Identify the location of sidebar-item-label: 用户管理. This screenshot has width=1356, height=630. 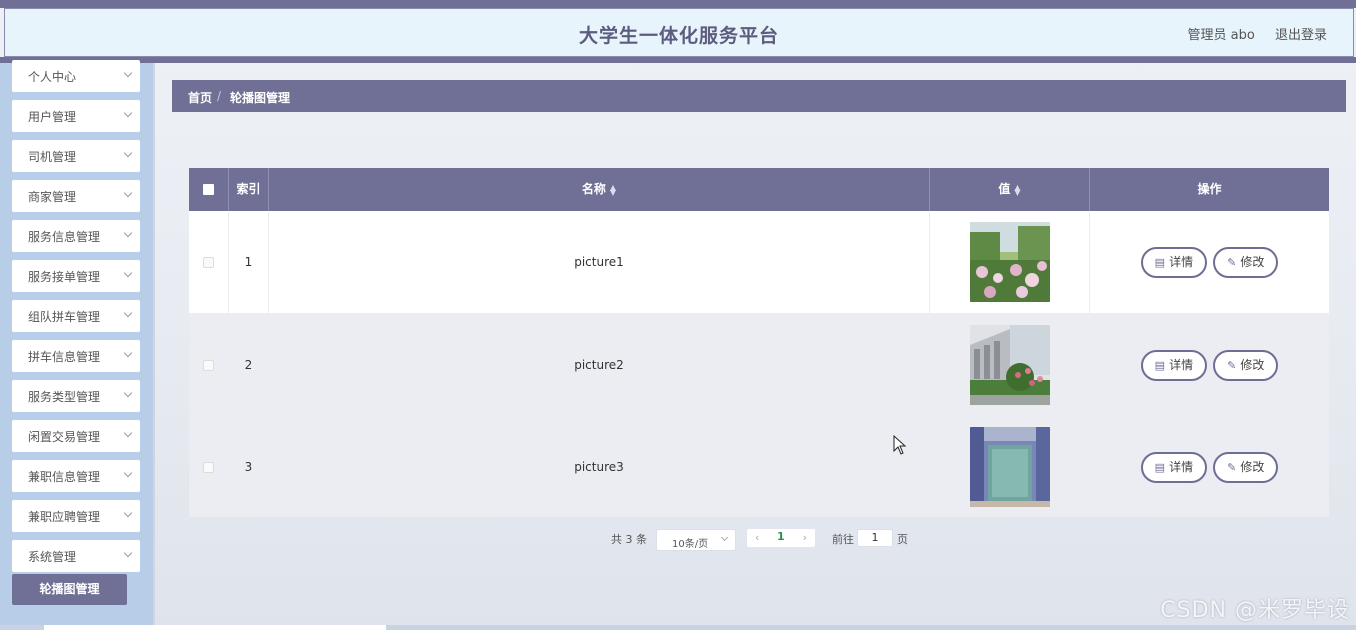
(52, 117).